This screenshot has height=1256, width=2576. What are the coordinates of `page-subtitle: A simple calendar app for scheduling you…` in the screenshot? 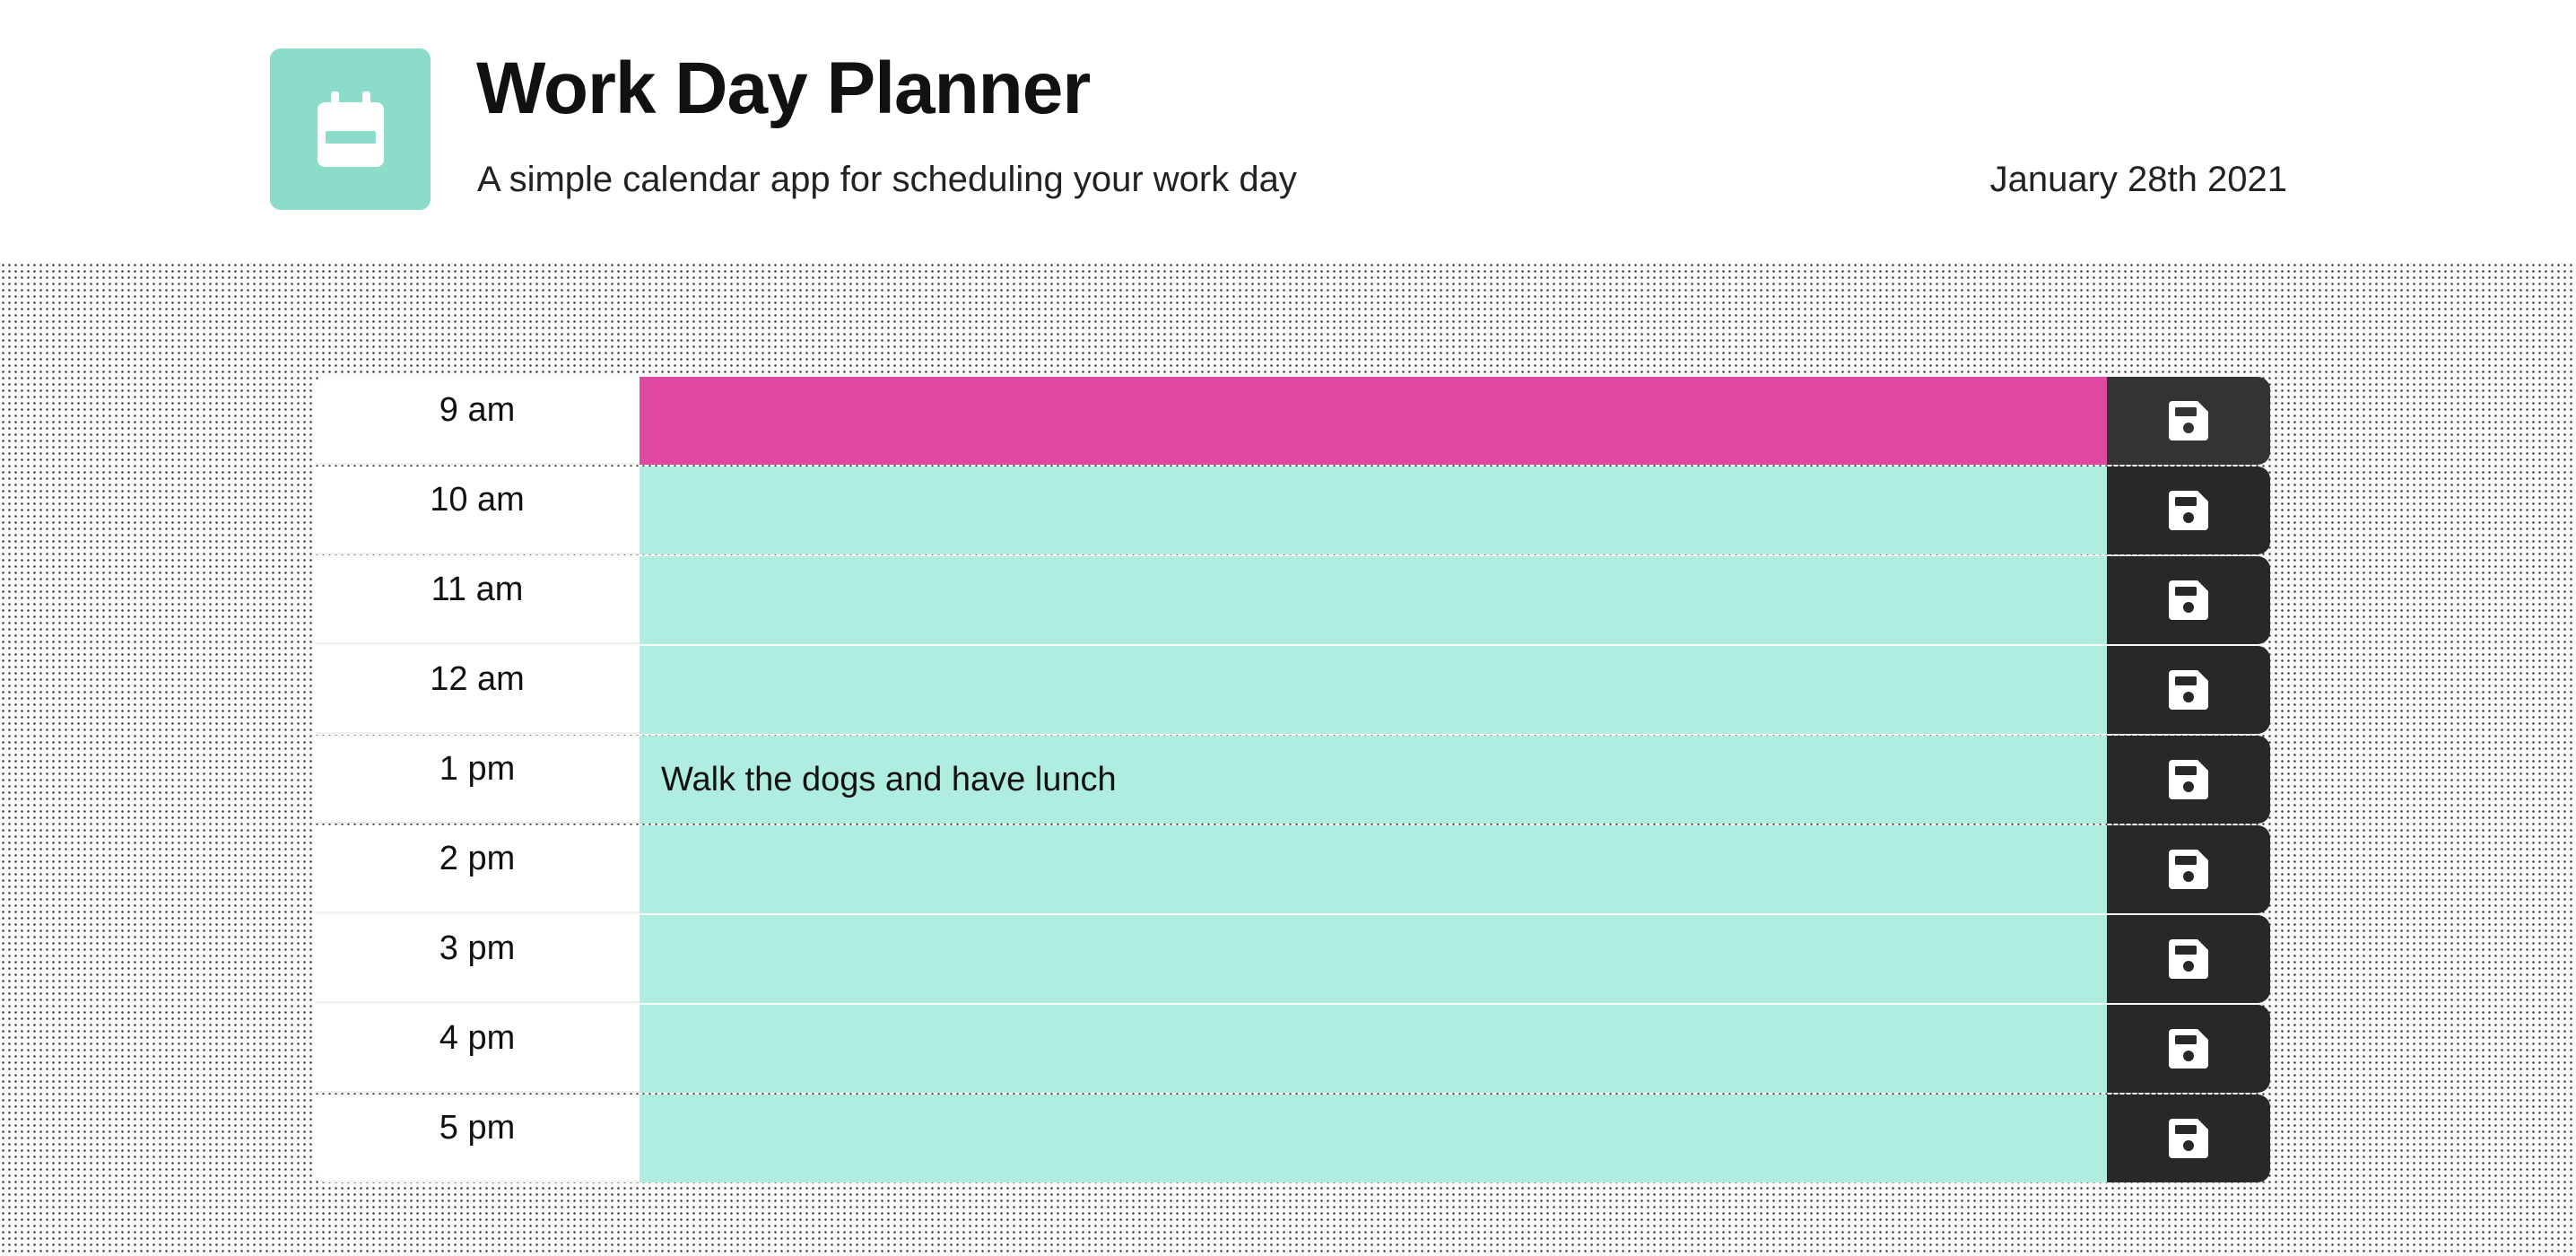 It's located at (887, 179).